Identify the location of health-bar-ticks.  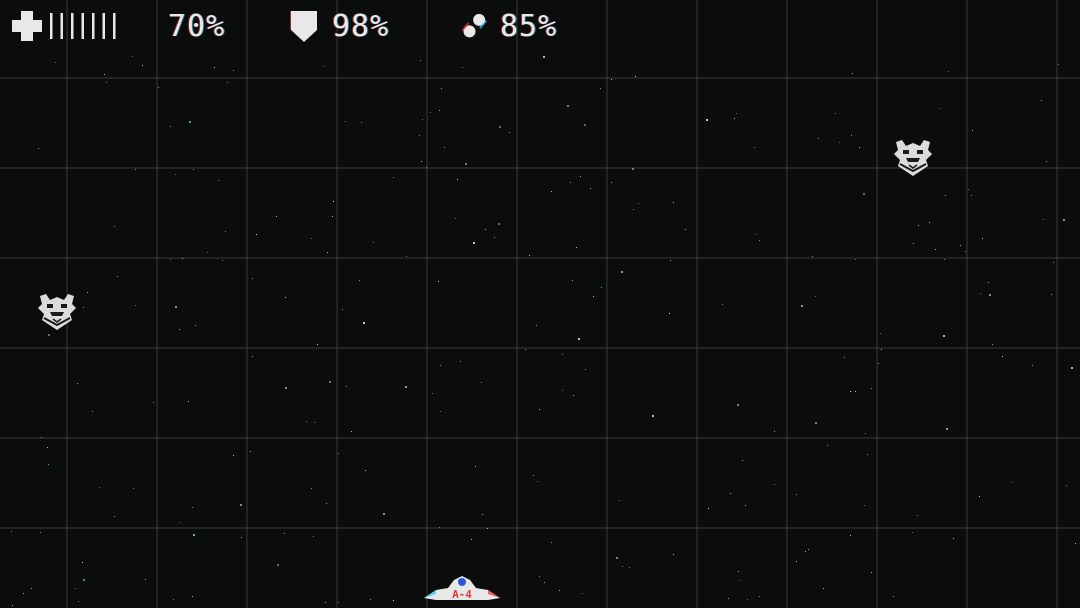
(88, 26).